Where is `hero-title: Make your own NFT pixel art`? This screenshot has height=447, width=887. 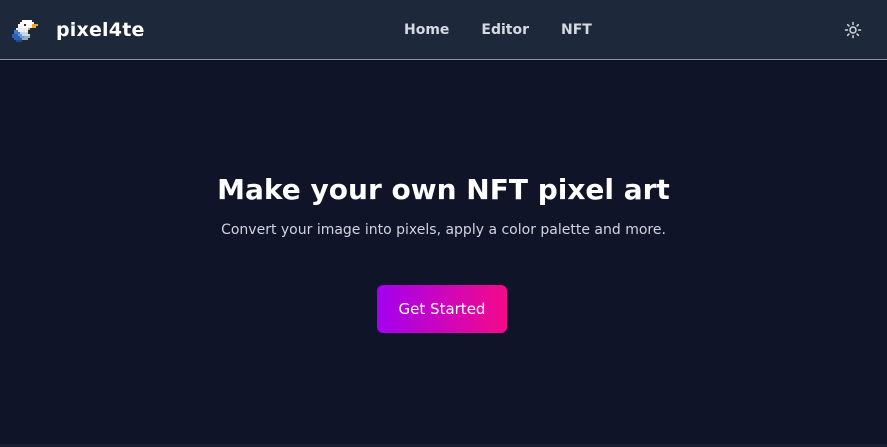 hero-title: Make your own NFT pixel art is located at coordinates (443, 189).